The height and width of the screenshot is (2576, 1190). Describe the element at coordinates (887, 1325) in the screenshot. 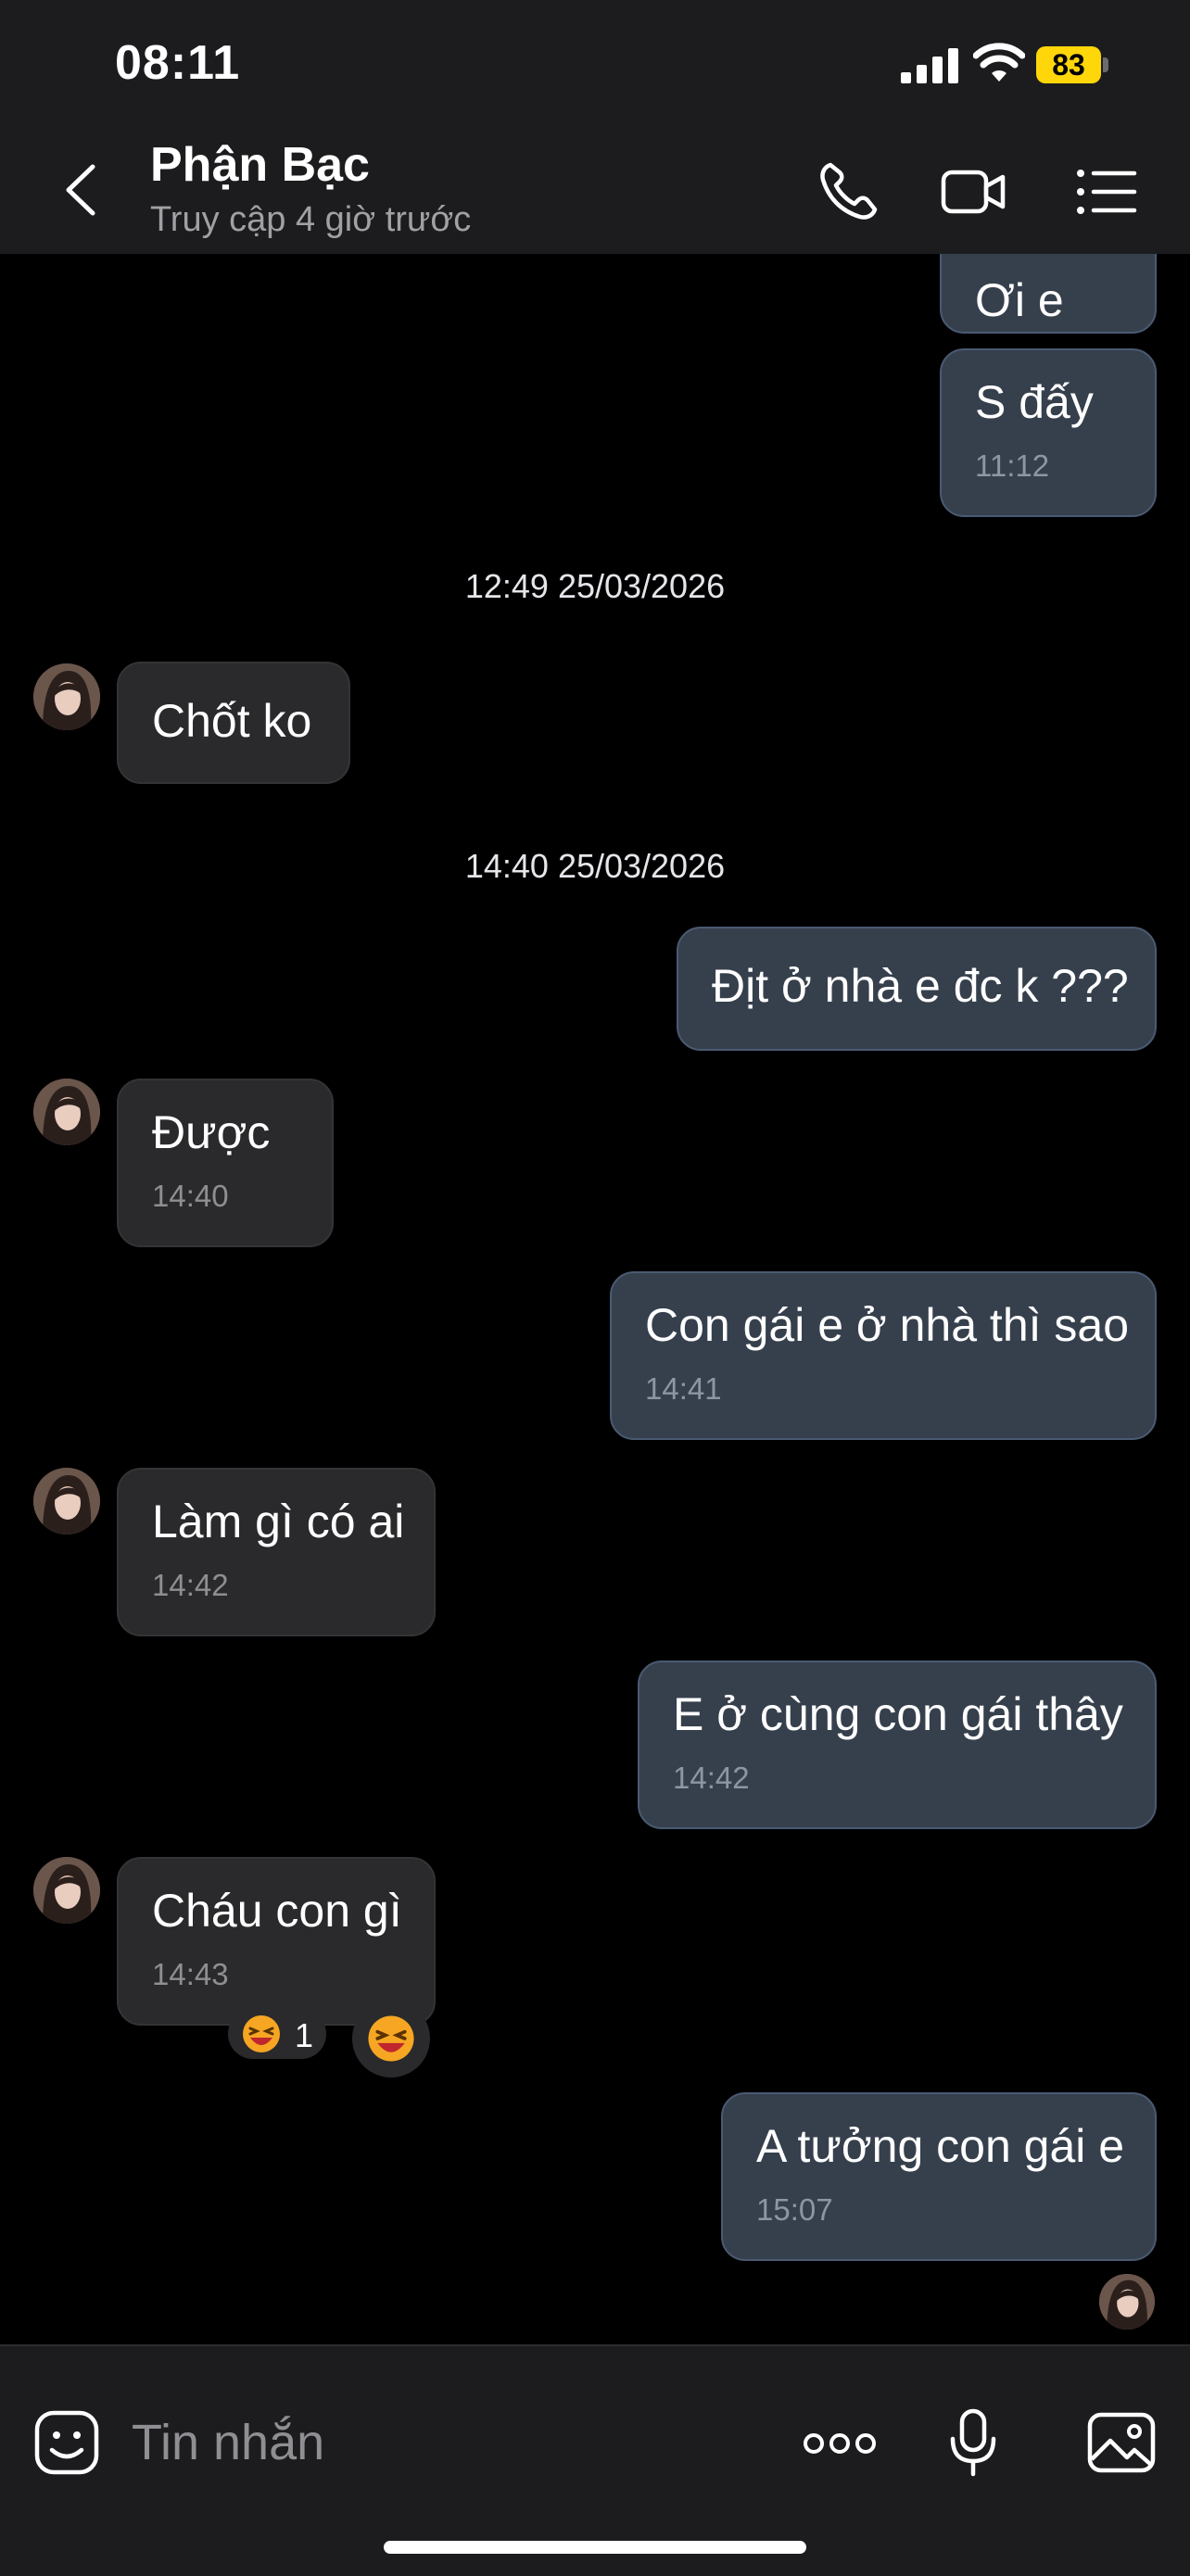

I see `message-text: Con gái e ở nhà thì sao` at that location.